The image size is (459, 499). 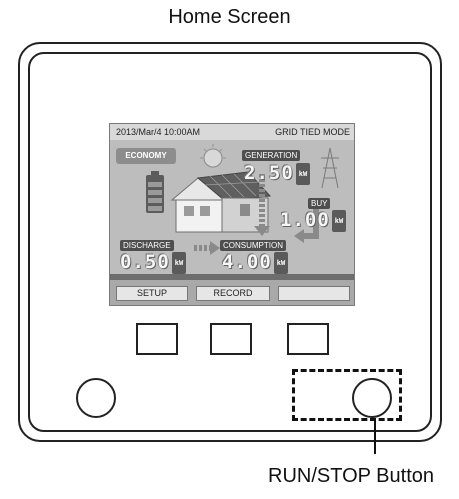 I want to click on sun-icon, so click(x=213, y=156).